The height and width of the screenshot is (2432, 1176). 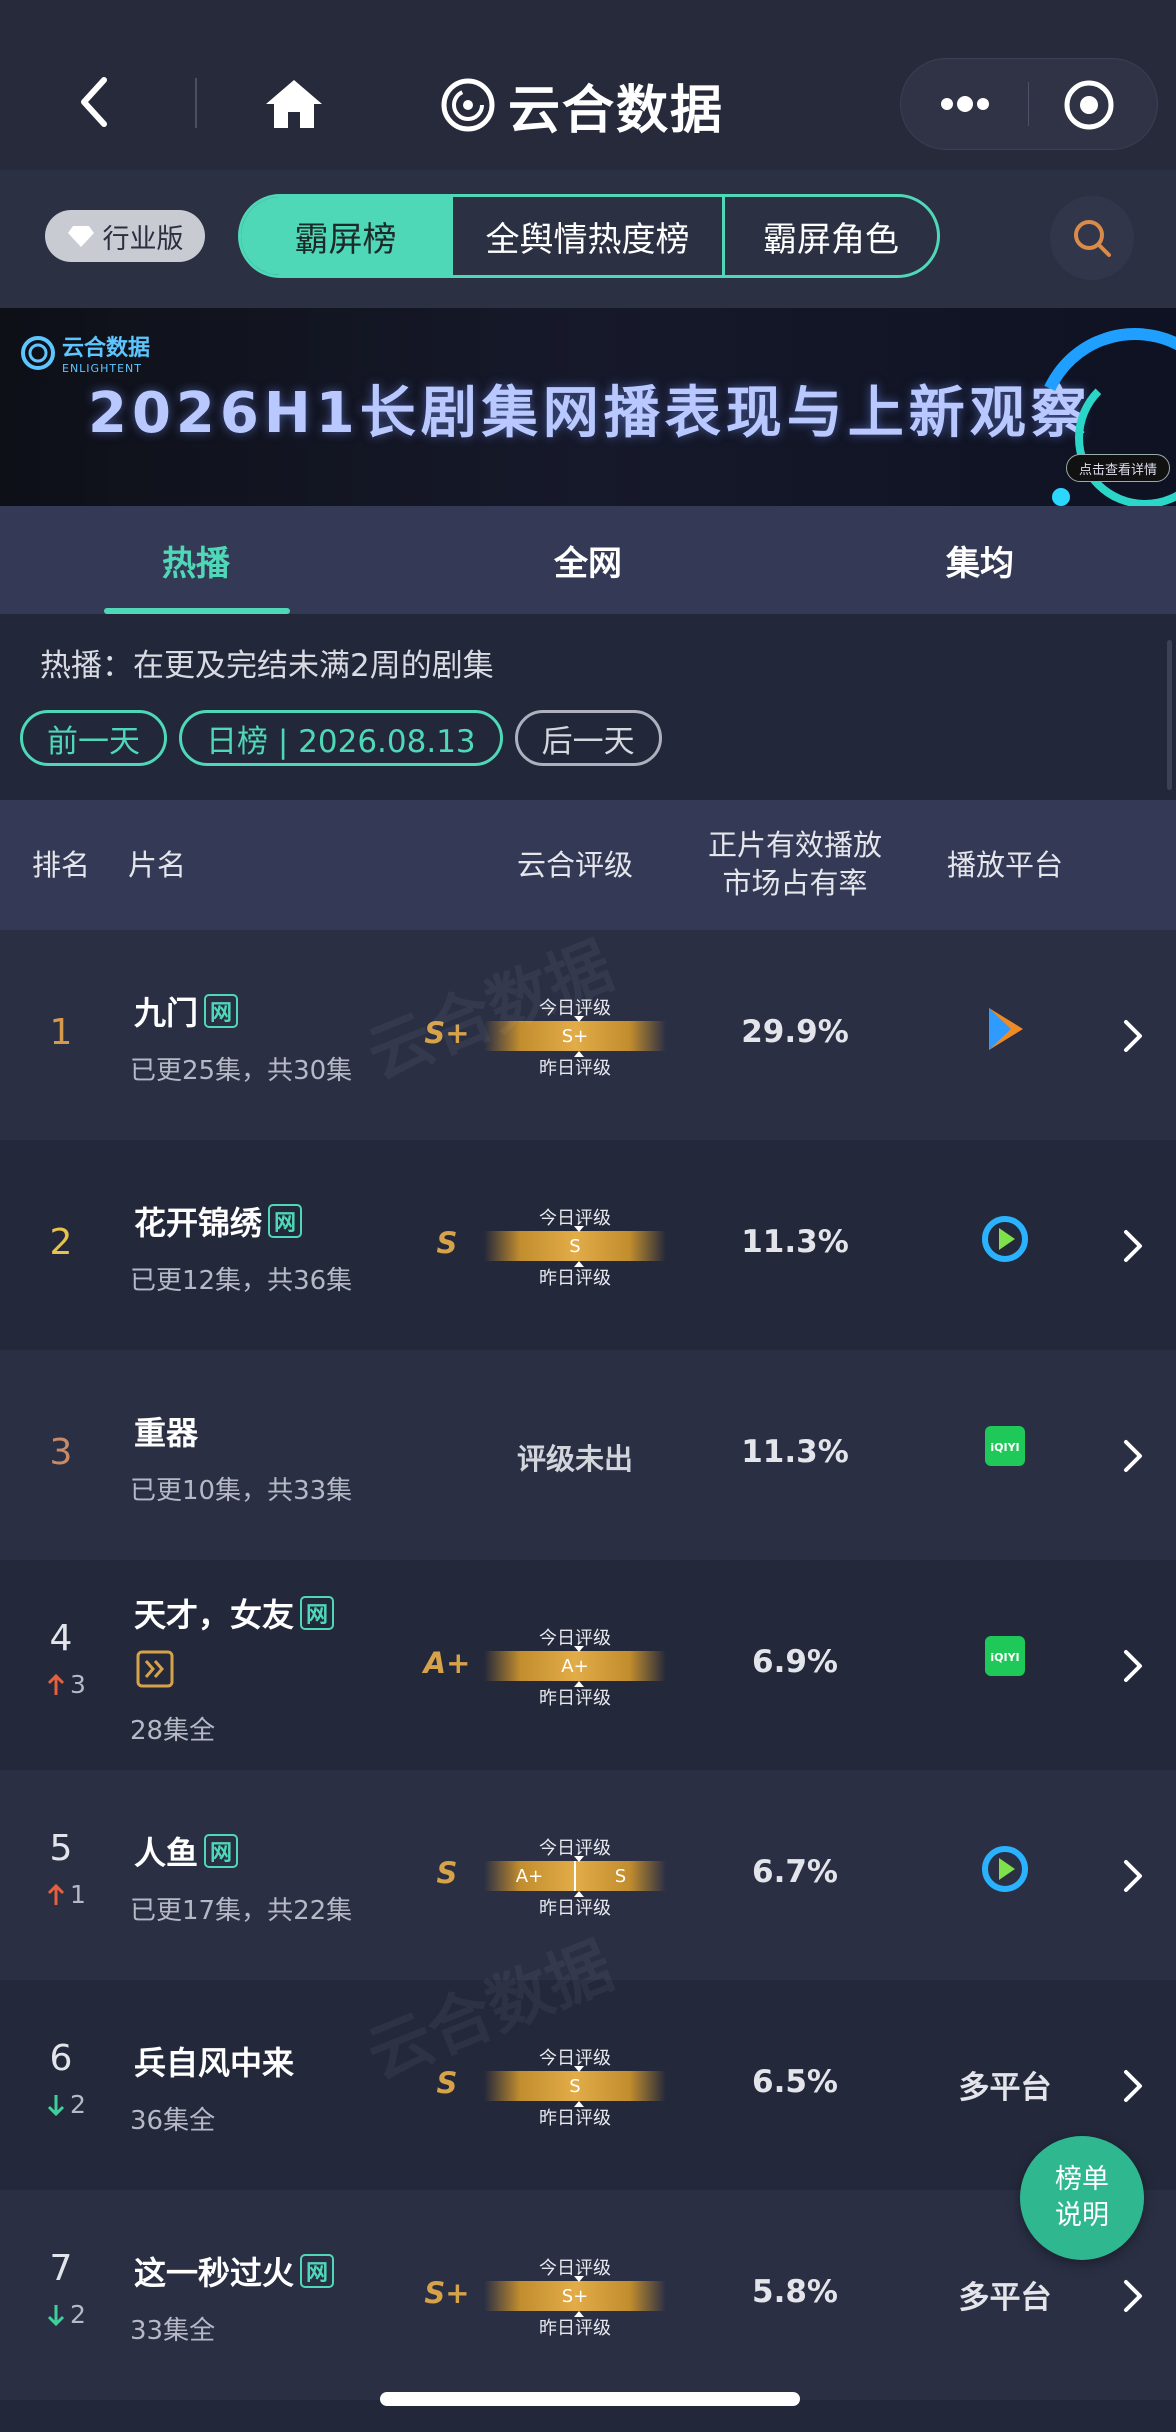 I want to click on table-row: 1 九门网已更25集，共30集 S+ 今日评级 S+ 昨日评级 29.9%, so click(x=588, y=1035).